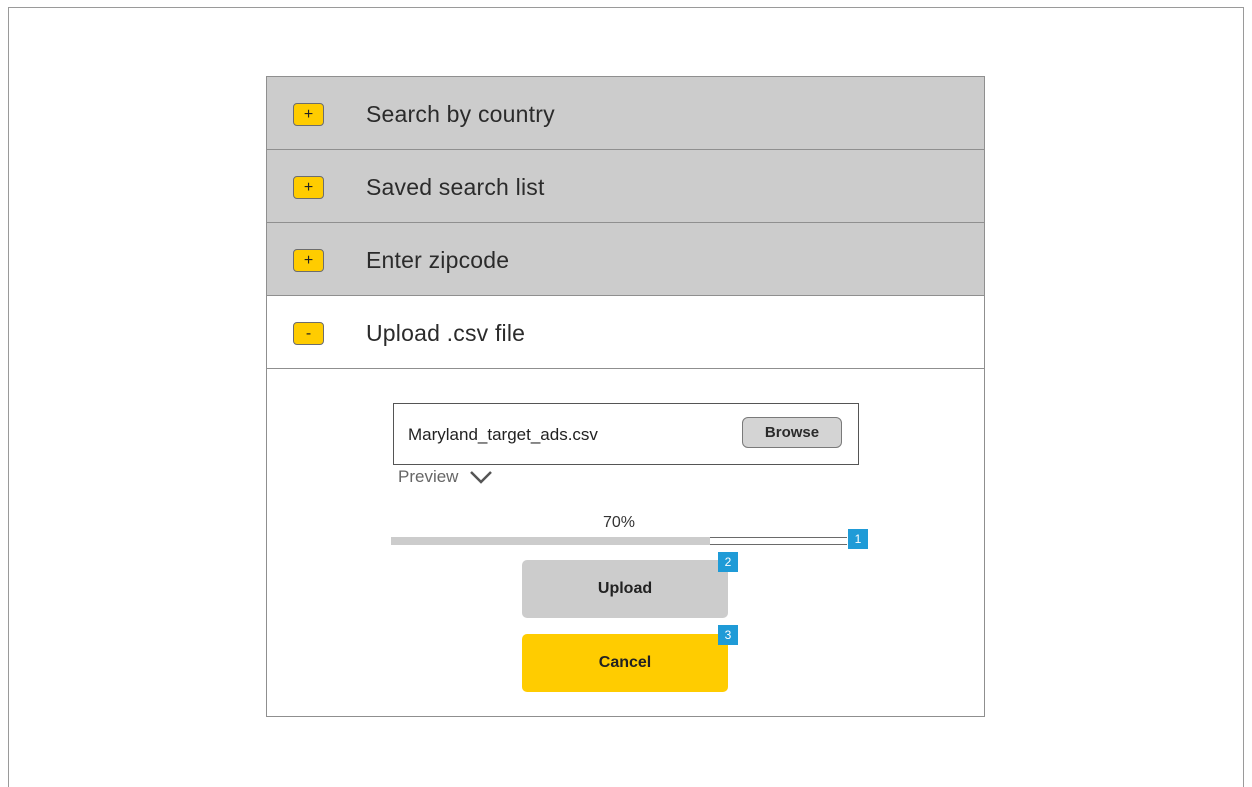 The height and width of the screenshot is (787, 1252). Describe the element at coordinates (625, 113) in the screenshot. I see `accordion-item-search-by-country: + Search by country` at that location.